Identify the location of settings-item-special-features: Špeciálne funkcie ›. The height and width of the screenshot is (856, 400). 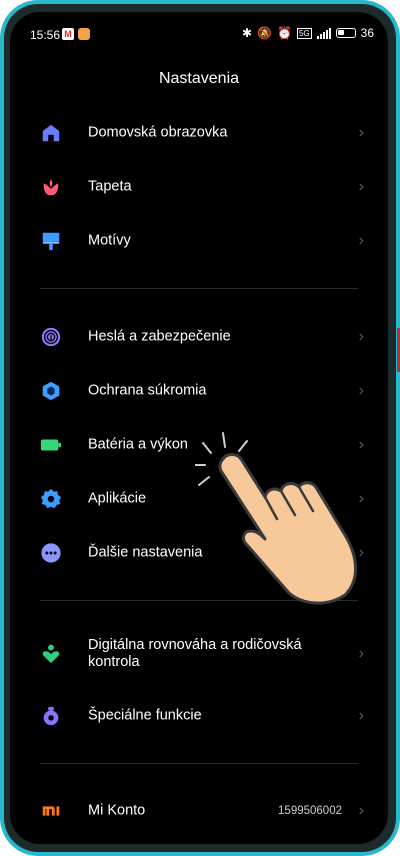
(199, 716).